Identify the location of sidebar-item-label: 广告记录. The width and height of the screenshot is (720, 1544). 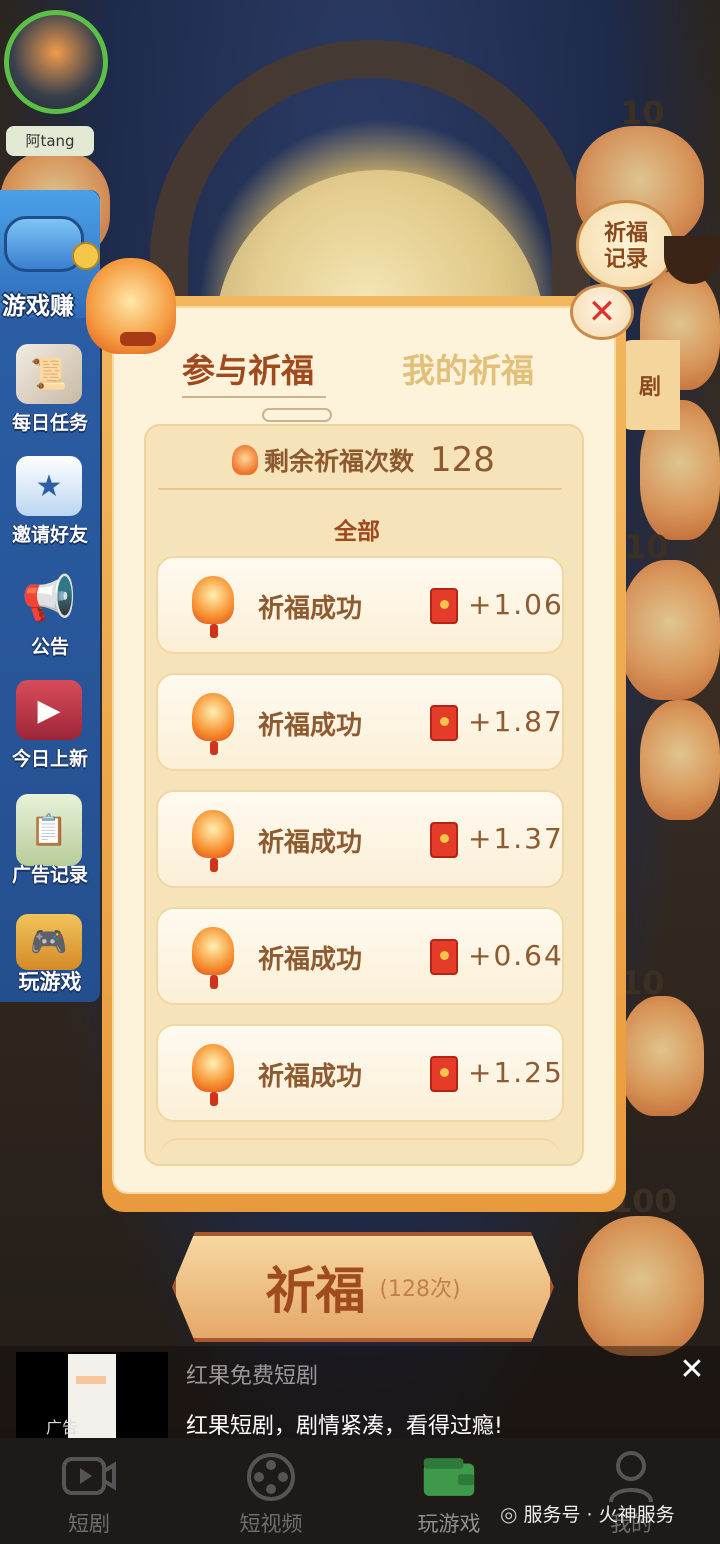
(49, 875).